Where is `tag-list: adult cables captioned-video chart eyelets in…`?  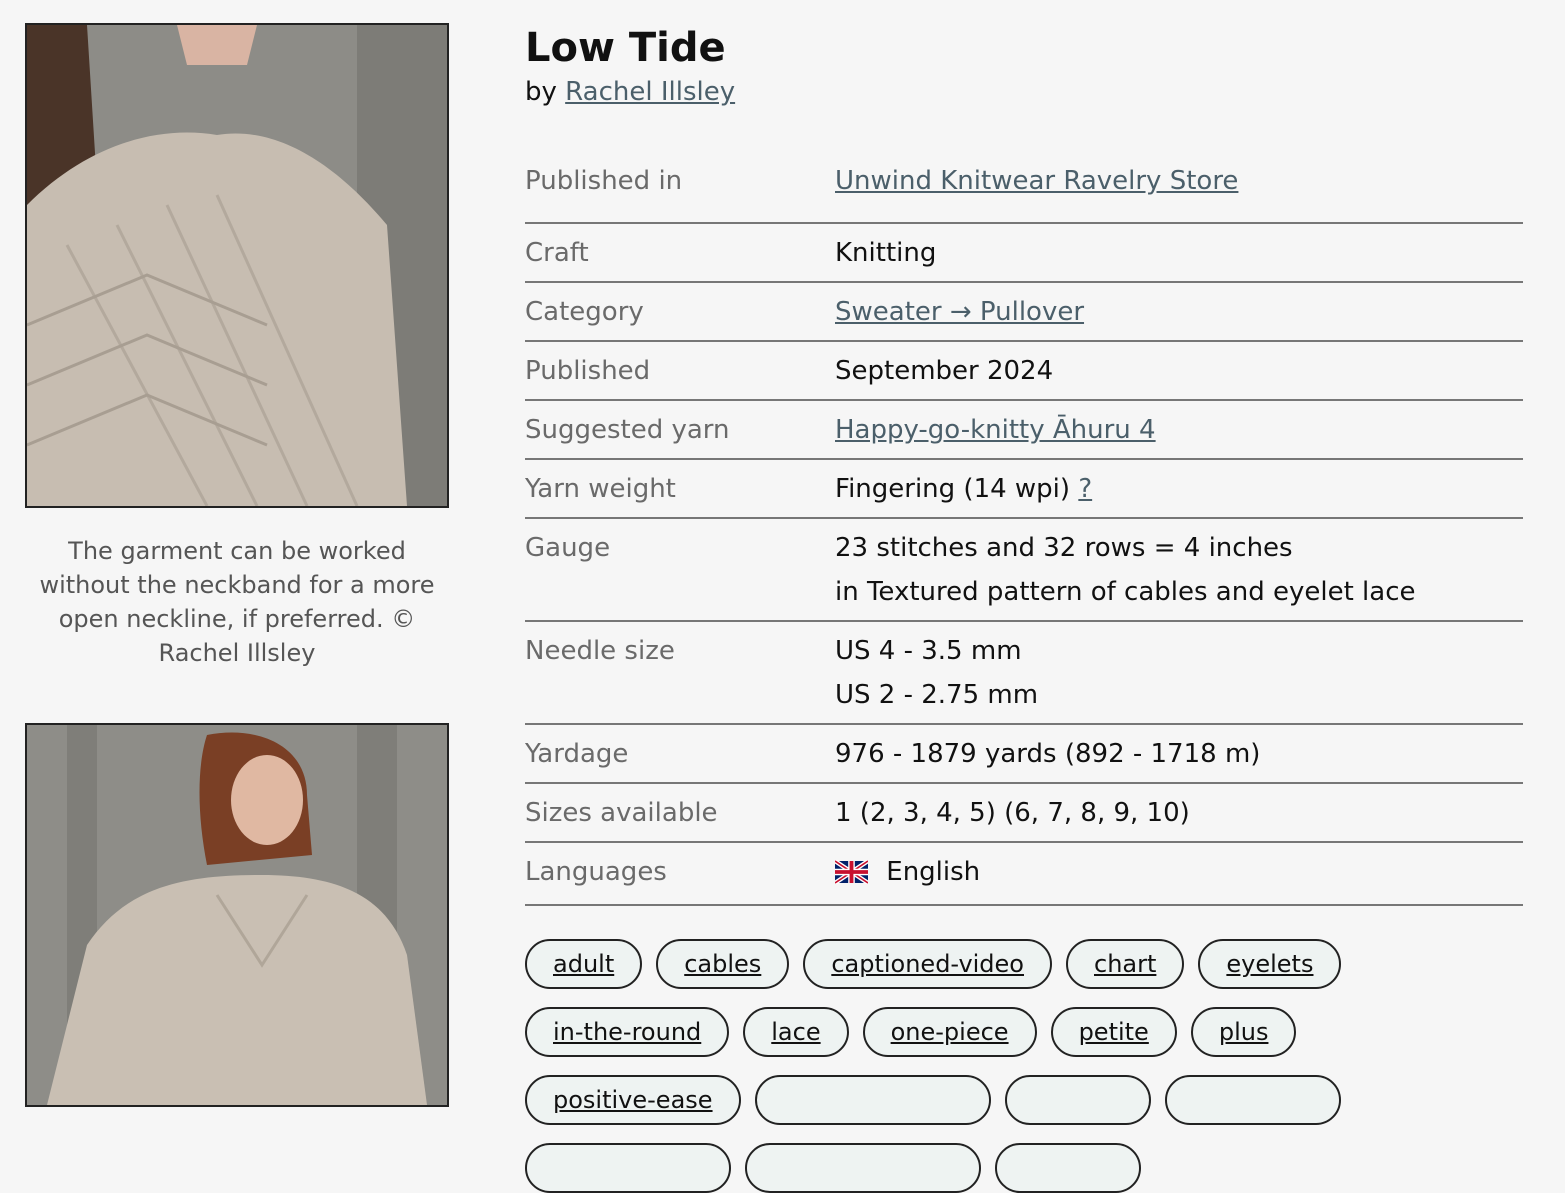
tag-list: adult cables captioned-video chart eyelets in… is located at coordinates (1024, 1066).